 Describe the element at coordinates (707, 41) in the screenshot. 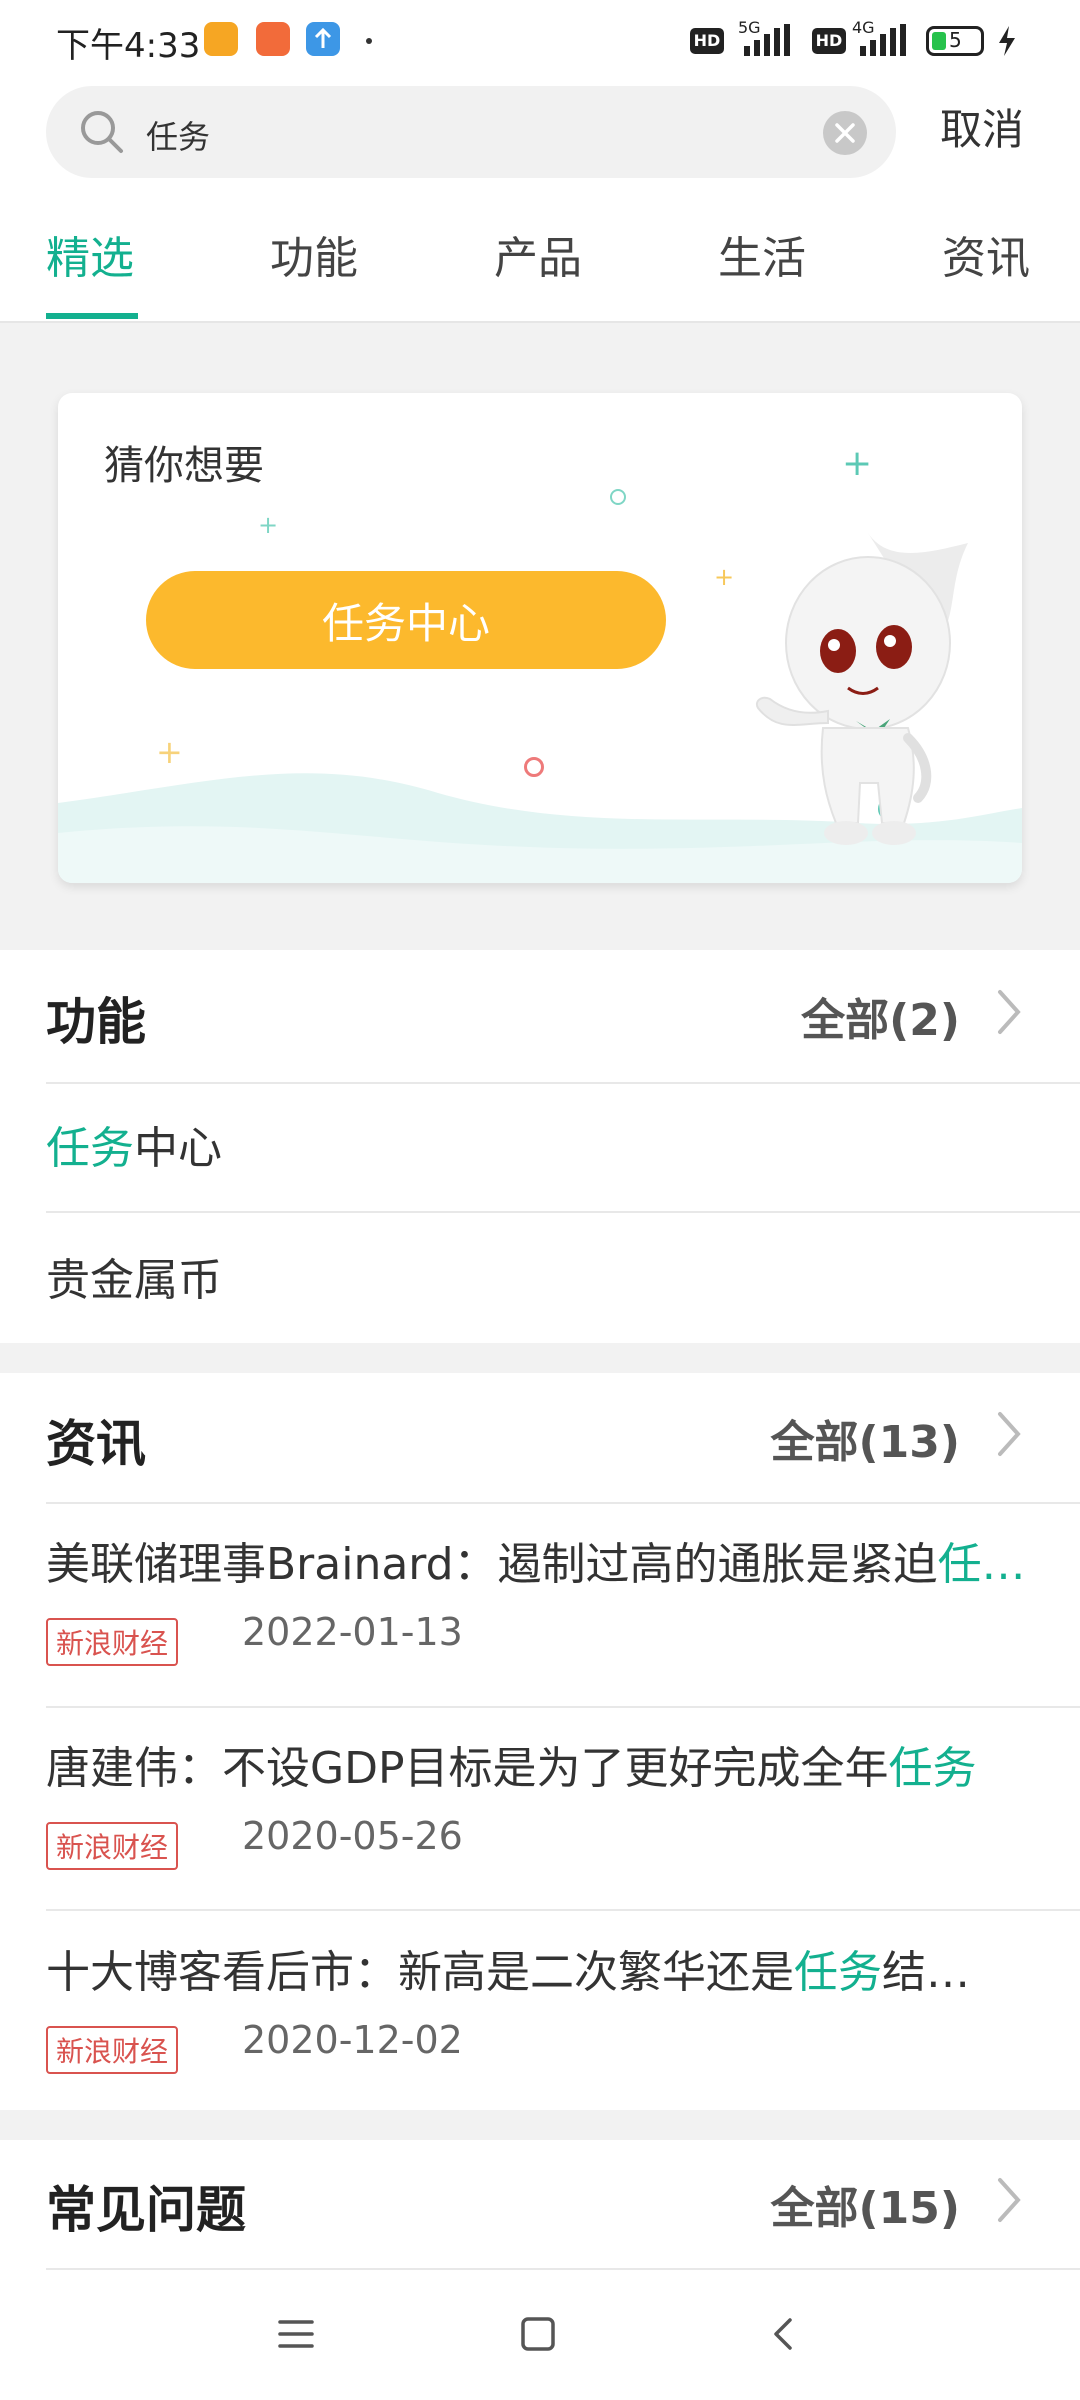

I see `hd-icon: HD` at that location.